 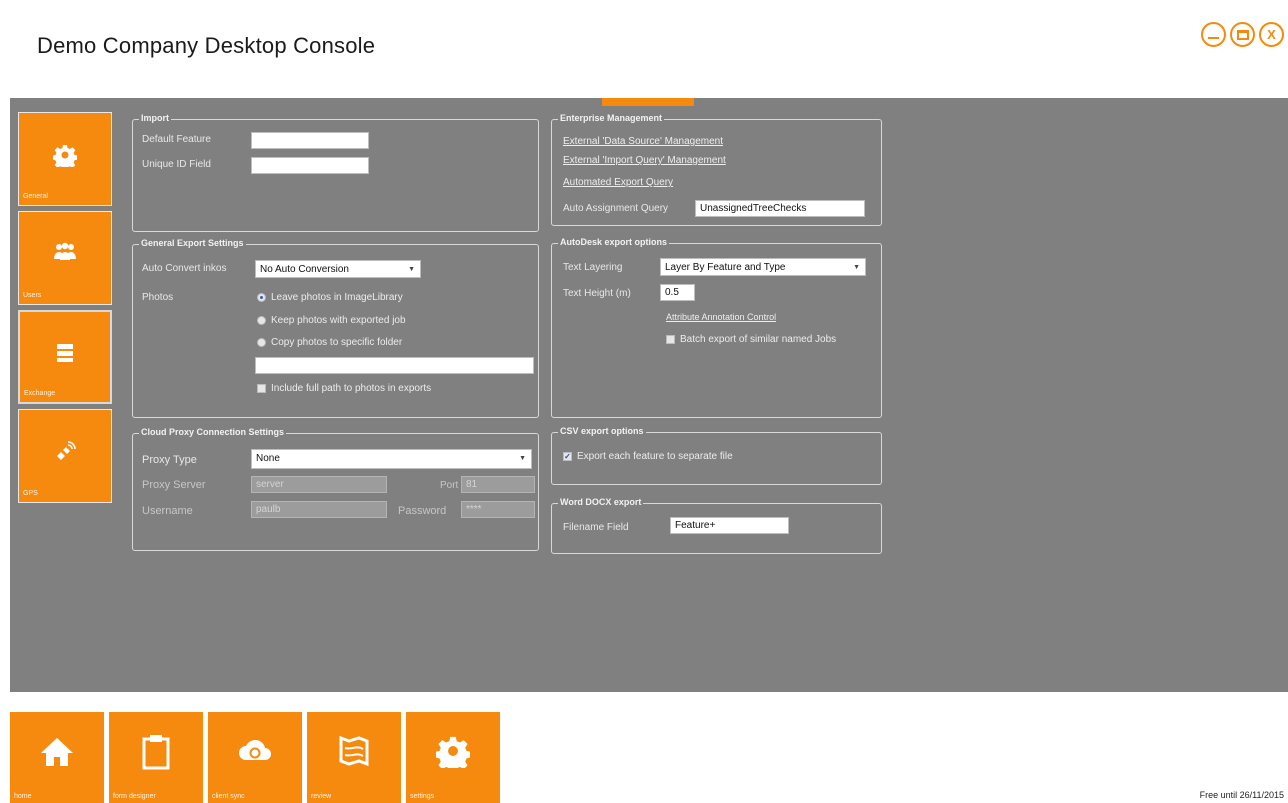 What do you see at coordinates (611, 118) in the screenshot?
I see `group-legend: Enterprise Management` at bounding box center [611, 118].